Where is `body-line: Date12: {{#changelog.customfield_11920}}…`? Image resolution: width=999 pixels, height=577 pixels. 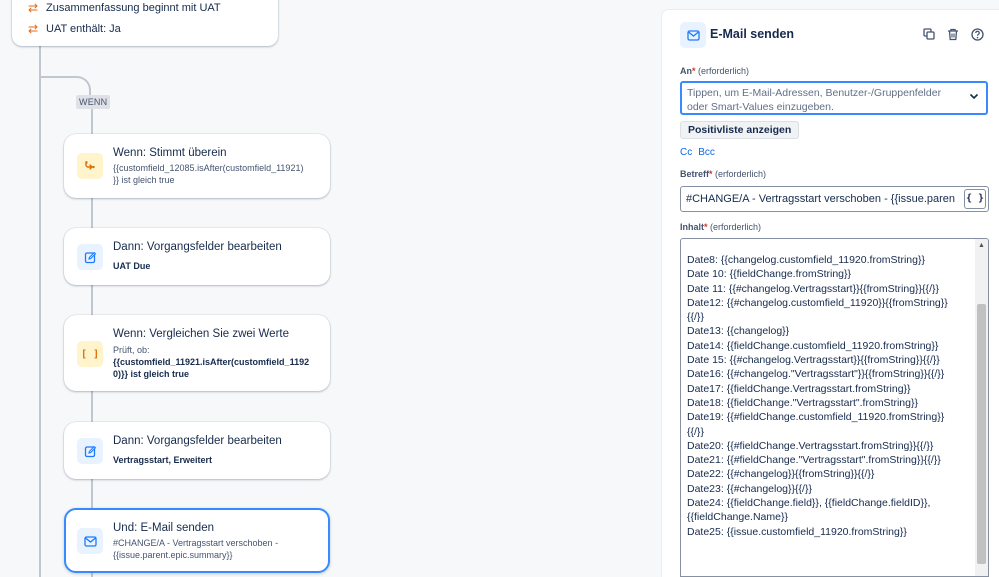
body-line: Date12: {{#changelog.customfield_11920}}… is located at coordinates (817, 302).